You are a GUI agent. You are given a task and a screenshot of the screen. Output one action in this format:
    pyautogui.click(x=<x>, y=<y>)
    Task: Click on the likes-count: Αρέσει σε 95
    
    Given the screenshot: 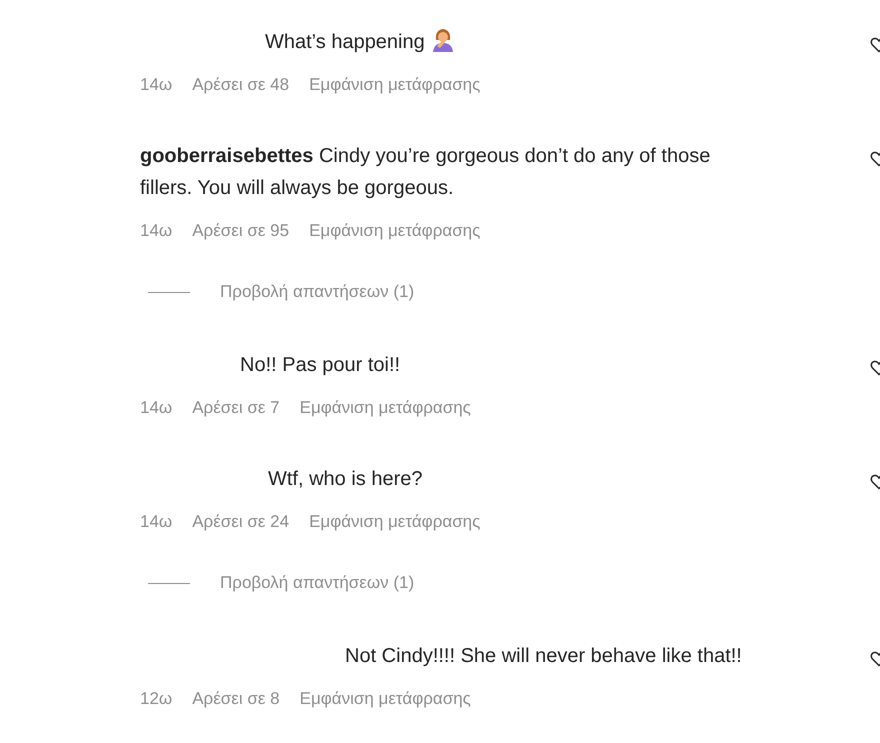 What is the action you would take?
    pyautogui.click(x=241, y=231)
    